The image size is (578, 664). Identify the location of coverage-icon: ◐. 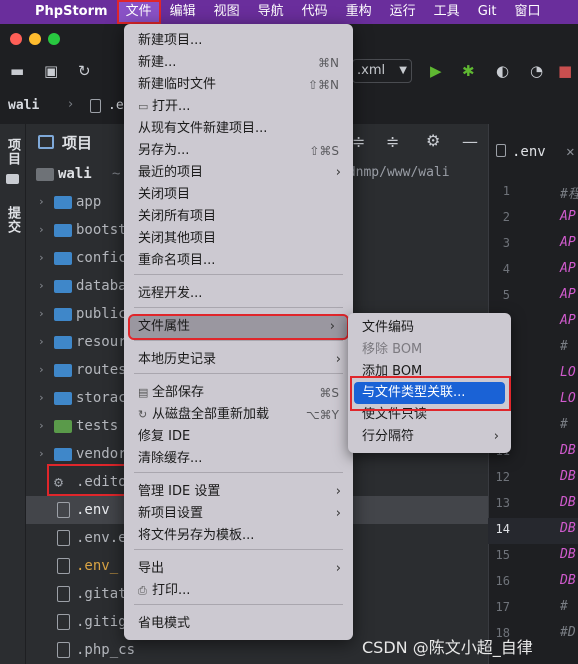
(502, 71).